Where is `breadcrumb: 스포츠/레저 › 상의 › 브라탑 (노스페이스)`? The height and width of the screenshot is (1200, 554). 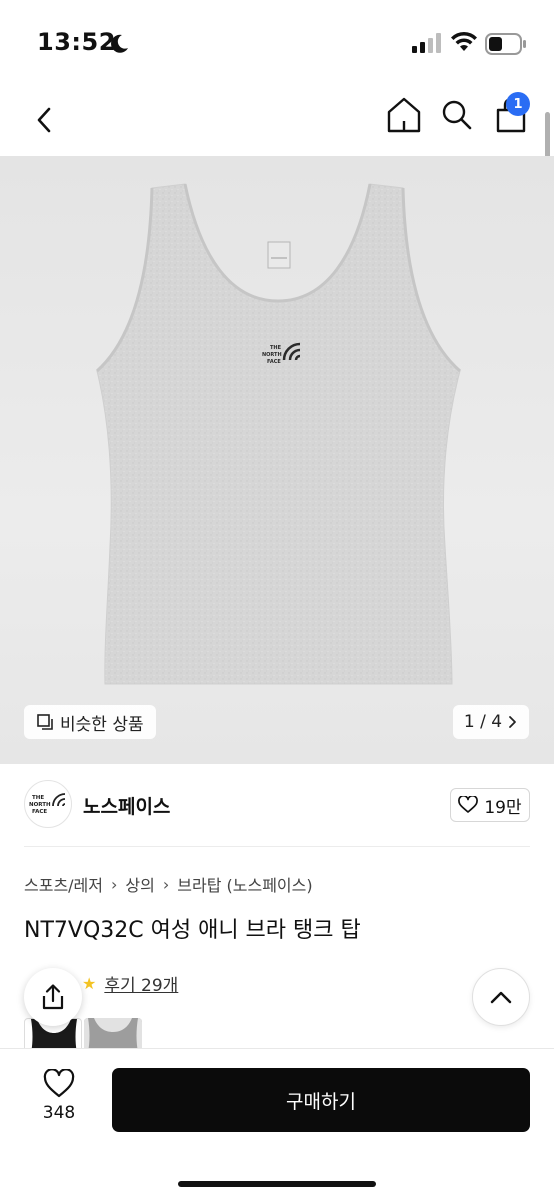 breadcrumb: 스포츠/레저 › 상의 › 브라탑 (노스페이스) is located at coordinates (168, 884).